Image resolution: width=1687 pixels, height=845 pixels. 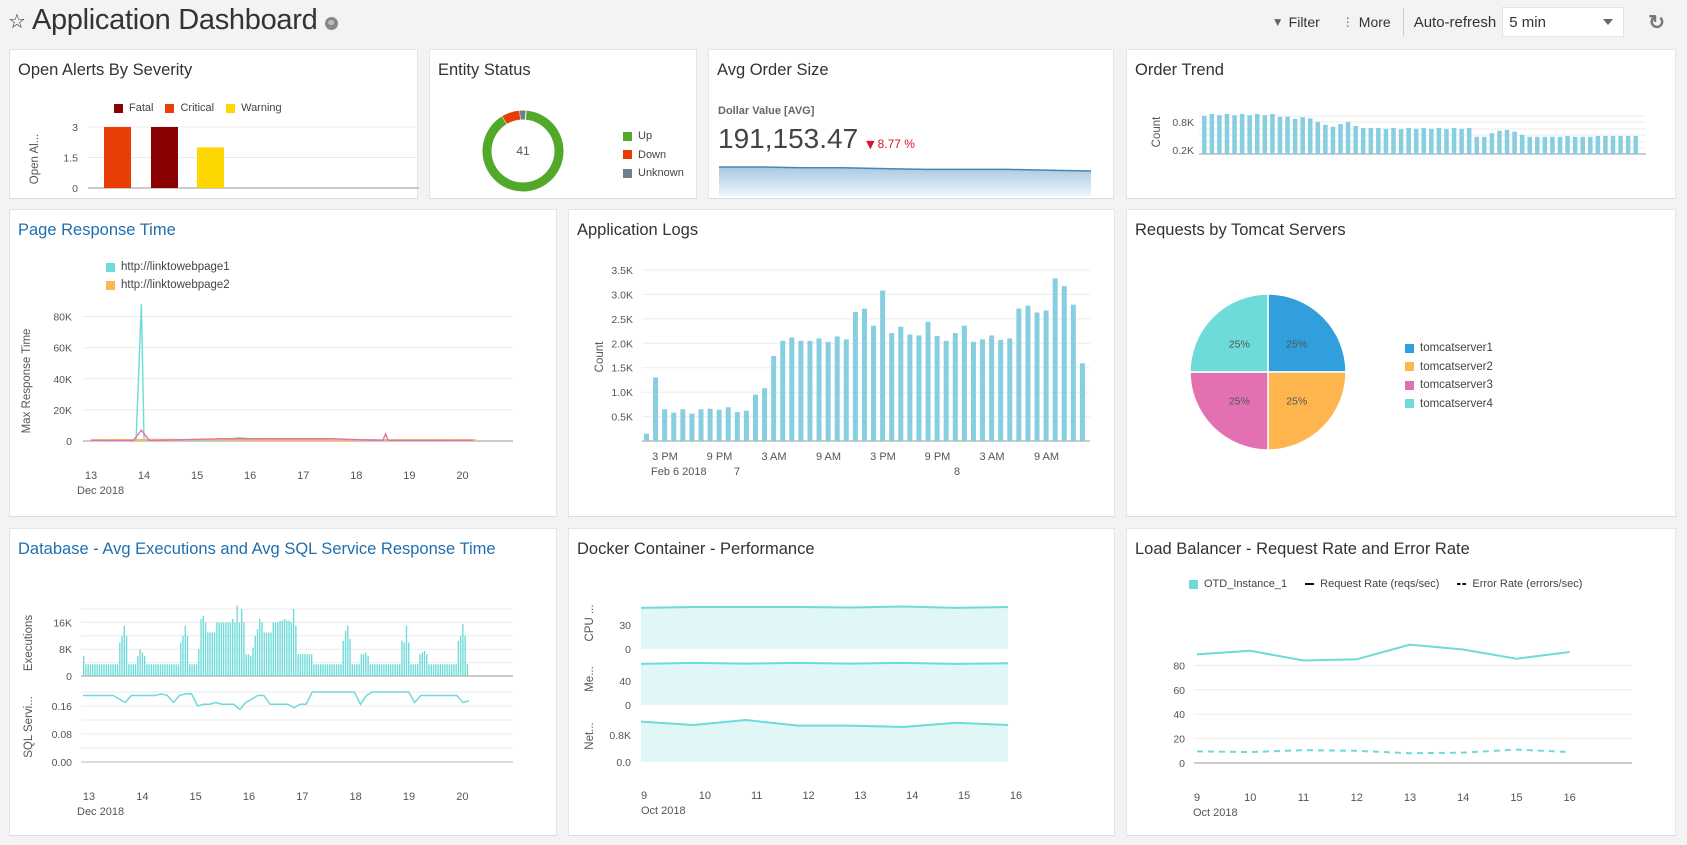 What do you see at coordinates (1456, 366) in the screenshot?
I see `legend-label: tomcatserver2` at bounding box center [1456, 366].